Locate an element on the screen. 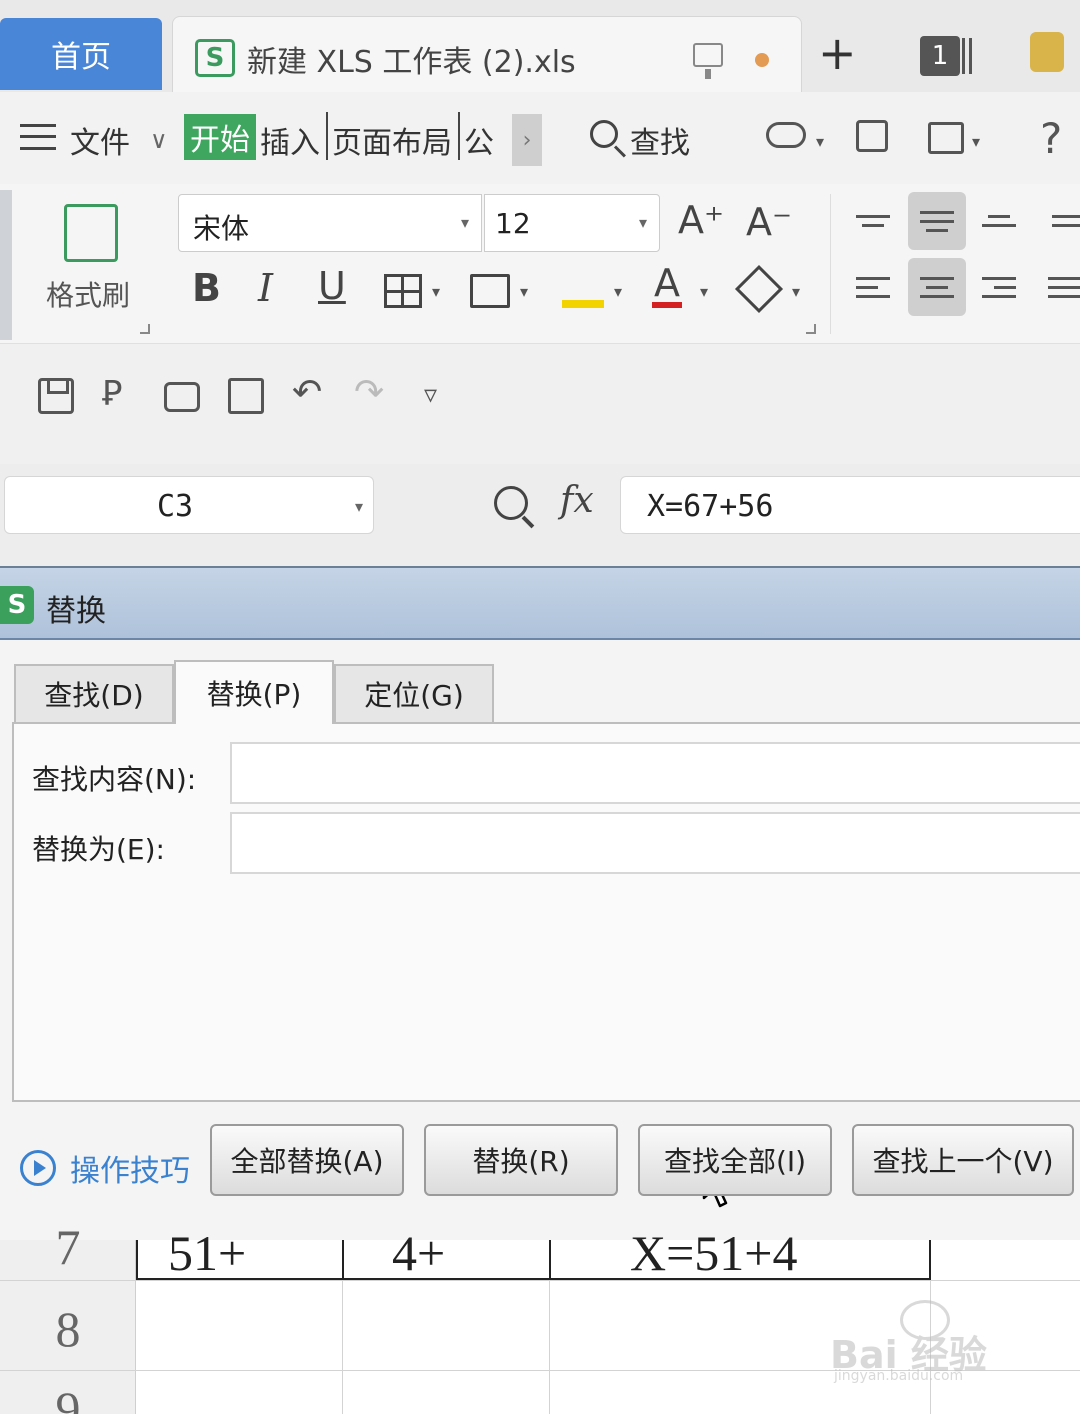 Image resolution: width=1080 pixels, height=1414 pixels. spreadsheet-icon: S is located at coordinates (215, 58).